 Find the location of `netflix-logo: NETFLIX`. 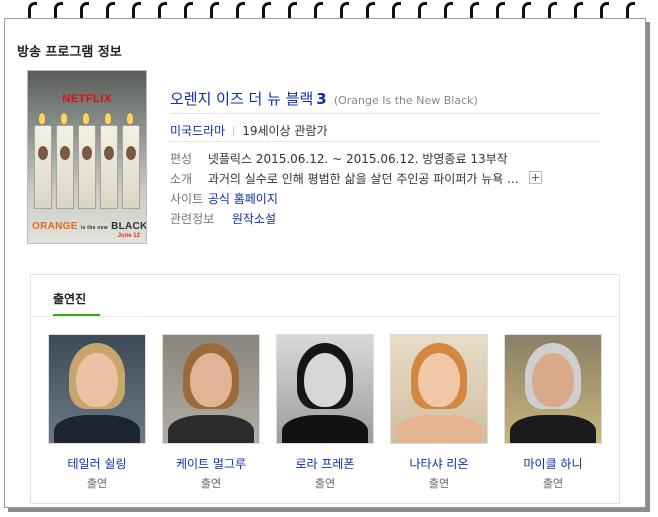

netflix-logo: NETFLIX is located at coordinates (87, 99).